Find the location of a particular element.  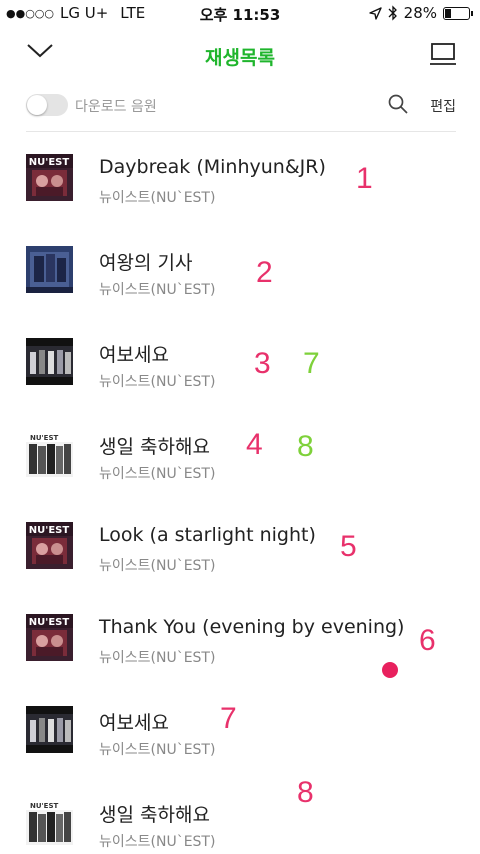

annotation-dot is located at coordinates (390, 670).